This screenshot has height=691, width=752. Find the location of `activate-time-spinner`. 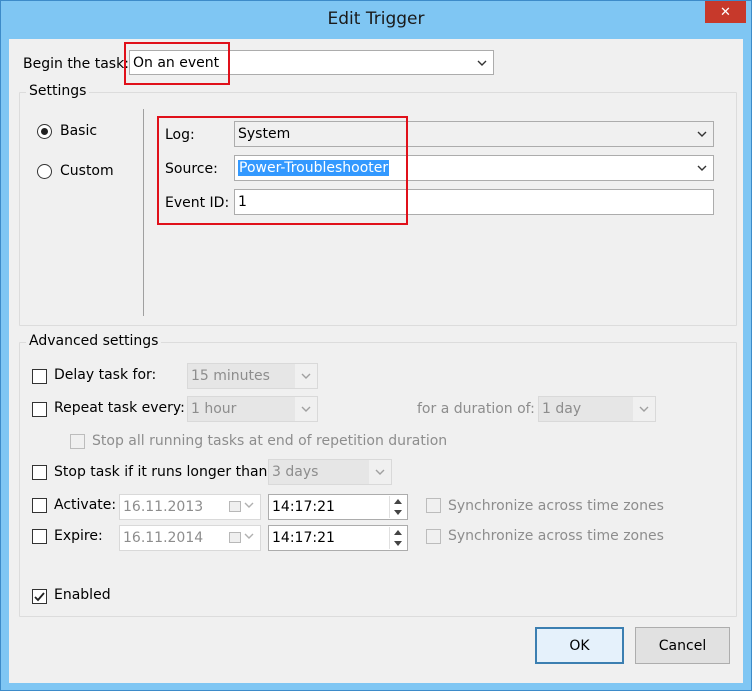

activate-time-spinner is located at coordinates (397, 507).